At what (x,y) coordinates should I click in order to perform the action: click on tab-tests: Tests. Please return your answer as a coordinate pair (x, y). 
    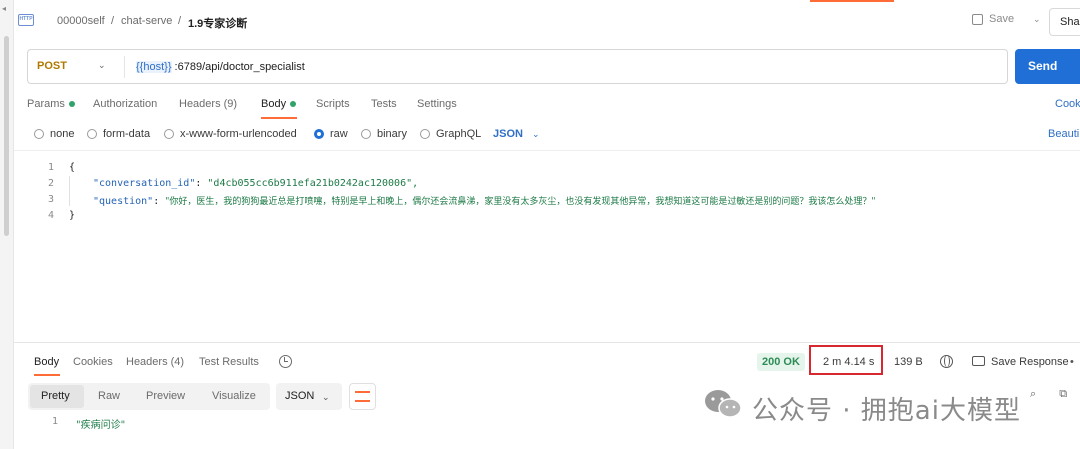
    Looking at the image, I should click on (384, 104).